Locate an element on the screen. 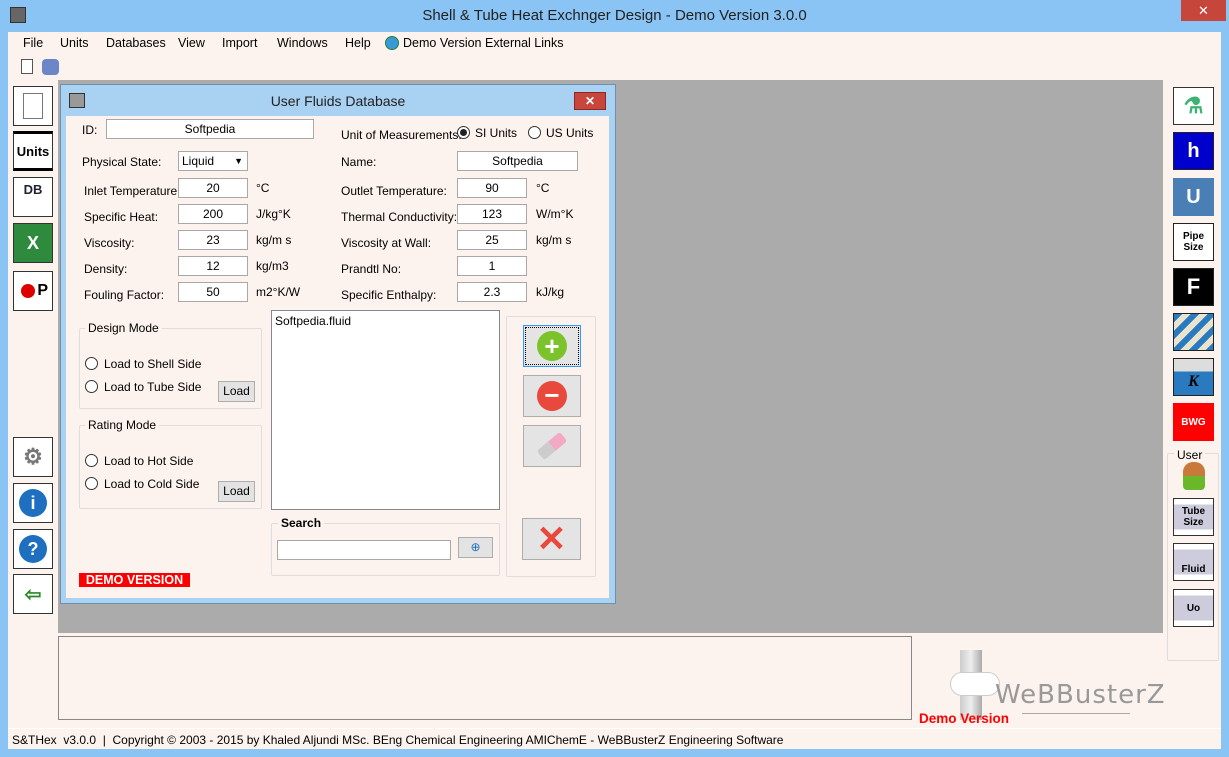  menu-view: View is located at coordinates (191, 43).